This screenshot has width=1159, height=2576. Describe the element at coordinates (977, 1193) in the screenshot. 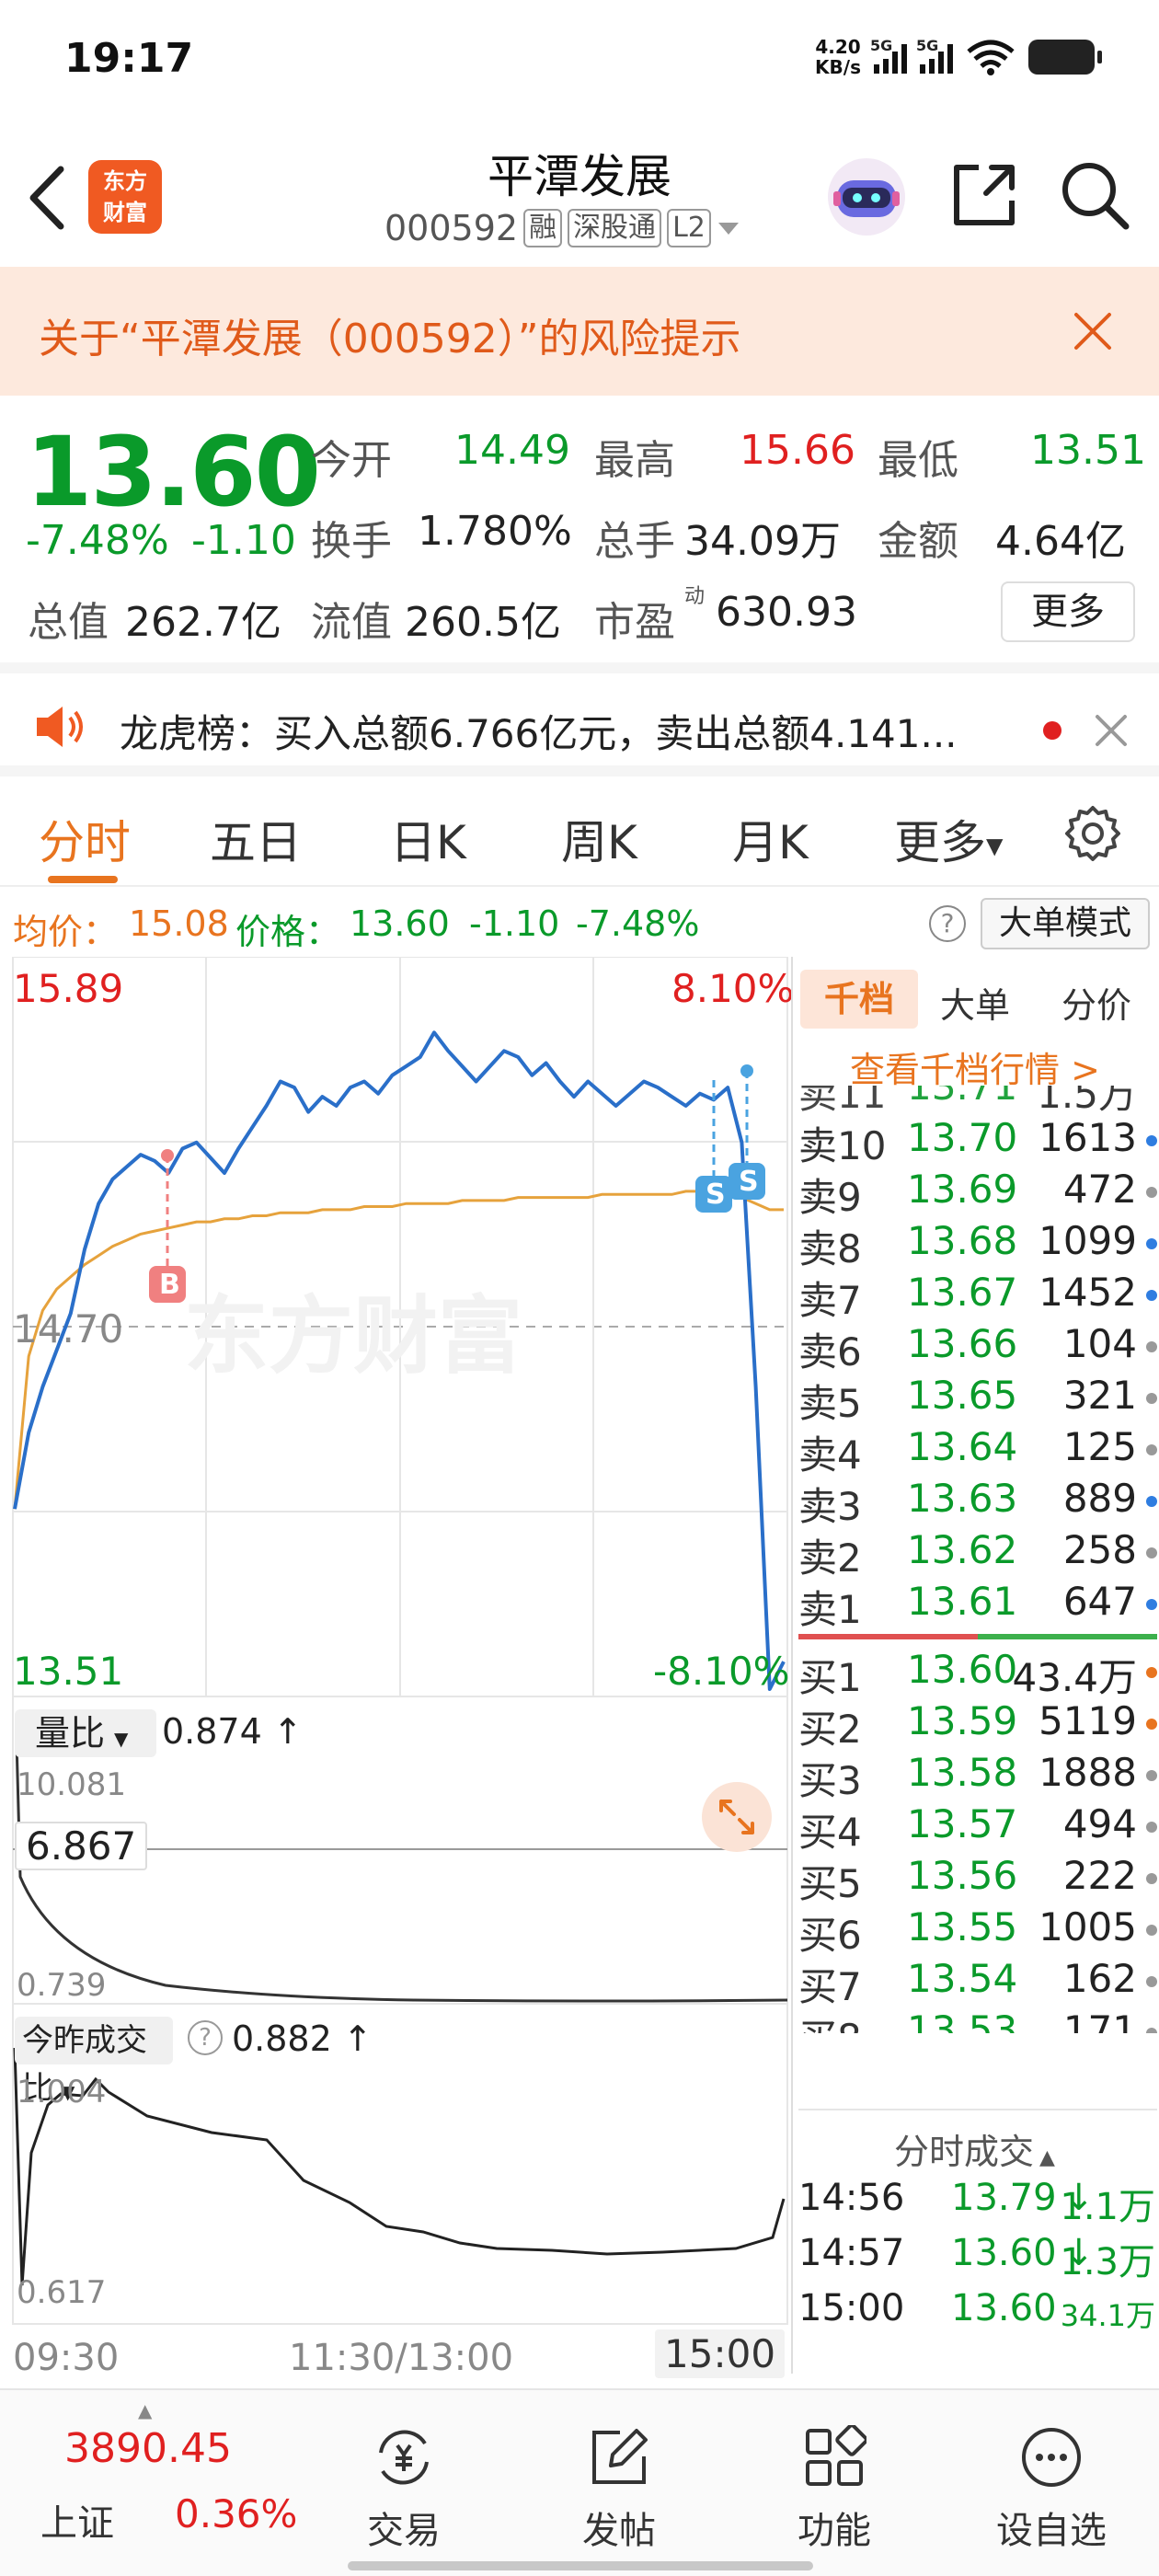

I see `ask-row: 卖9 13.69 472` at that location.